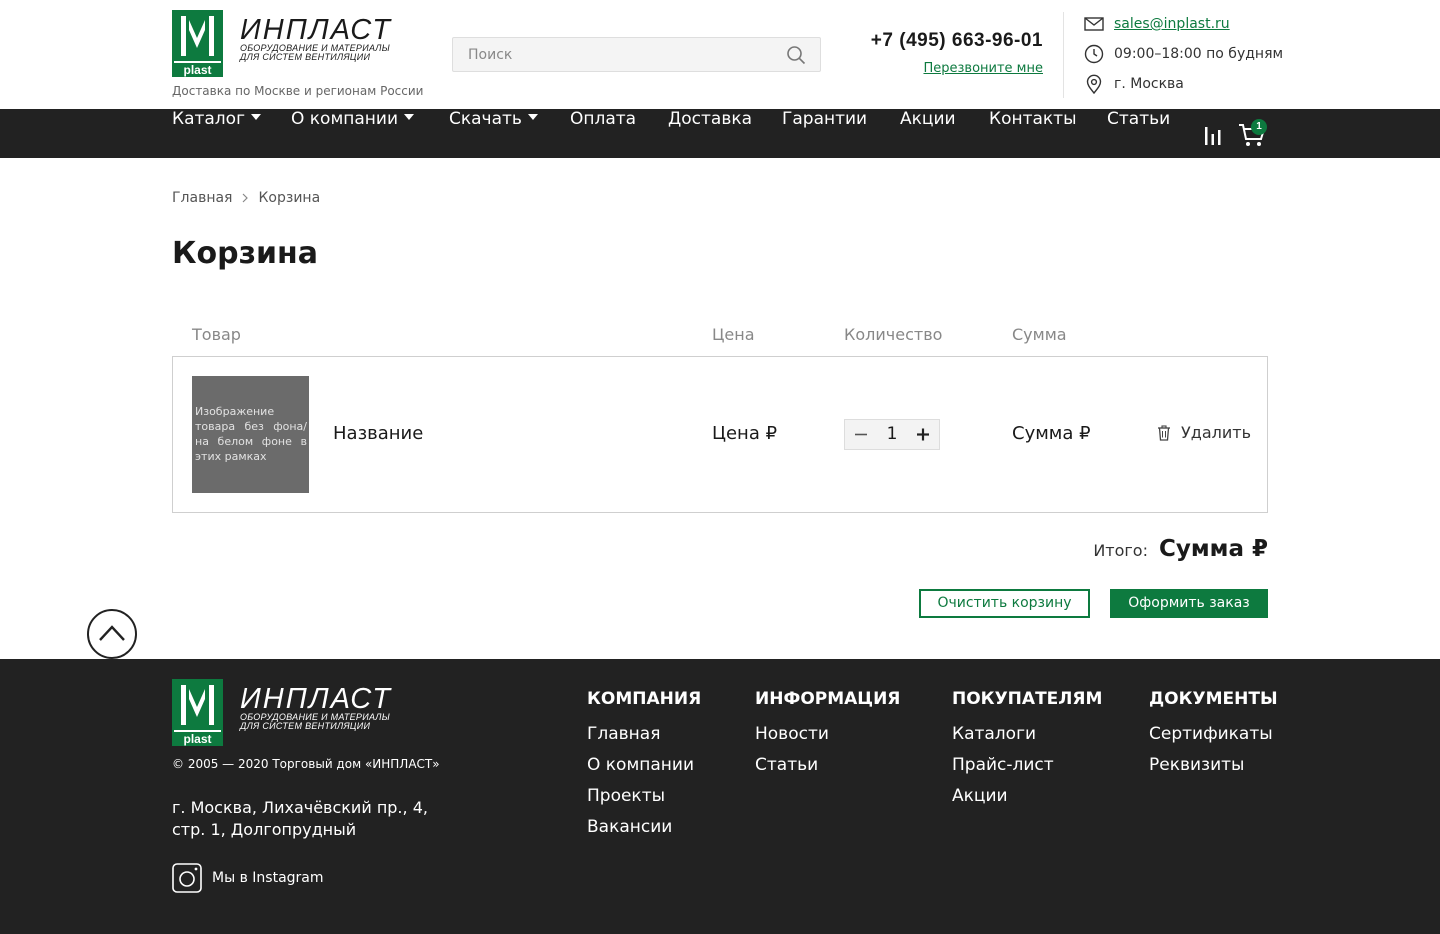 This screenshot has height=934, width=1440. What do you see at coordinates (245, 253) in the screenshot?
I see `page-title: Корзина` at bounding box center [245, 253].